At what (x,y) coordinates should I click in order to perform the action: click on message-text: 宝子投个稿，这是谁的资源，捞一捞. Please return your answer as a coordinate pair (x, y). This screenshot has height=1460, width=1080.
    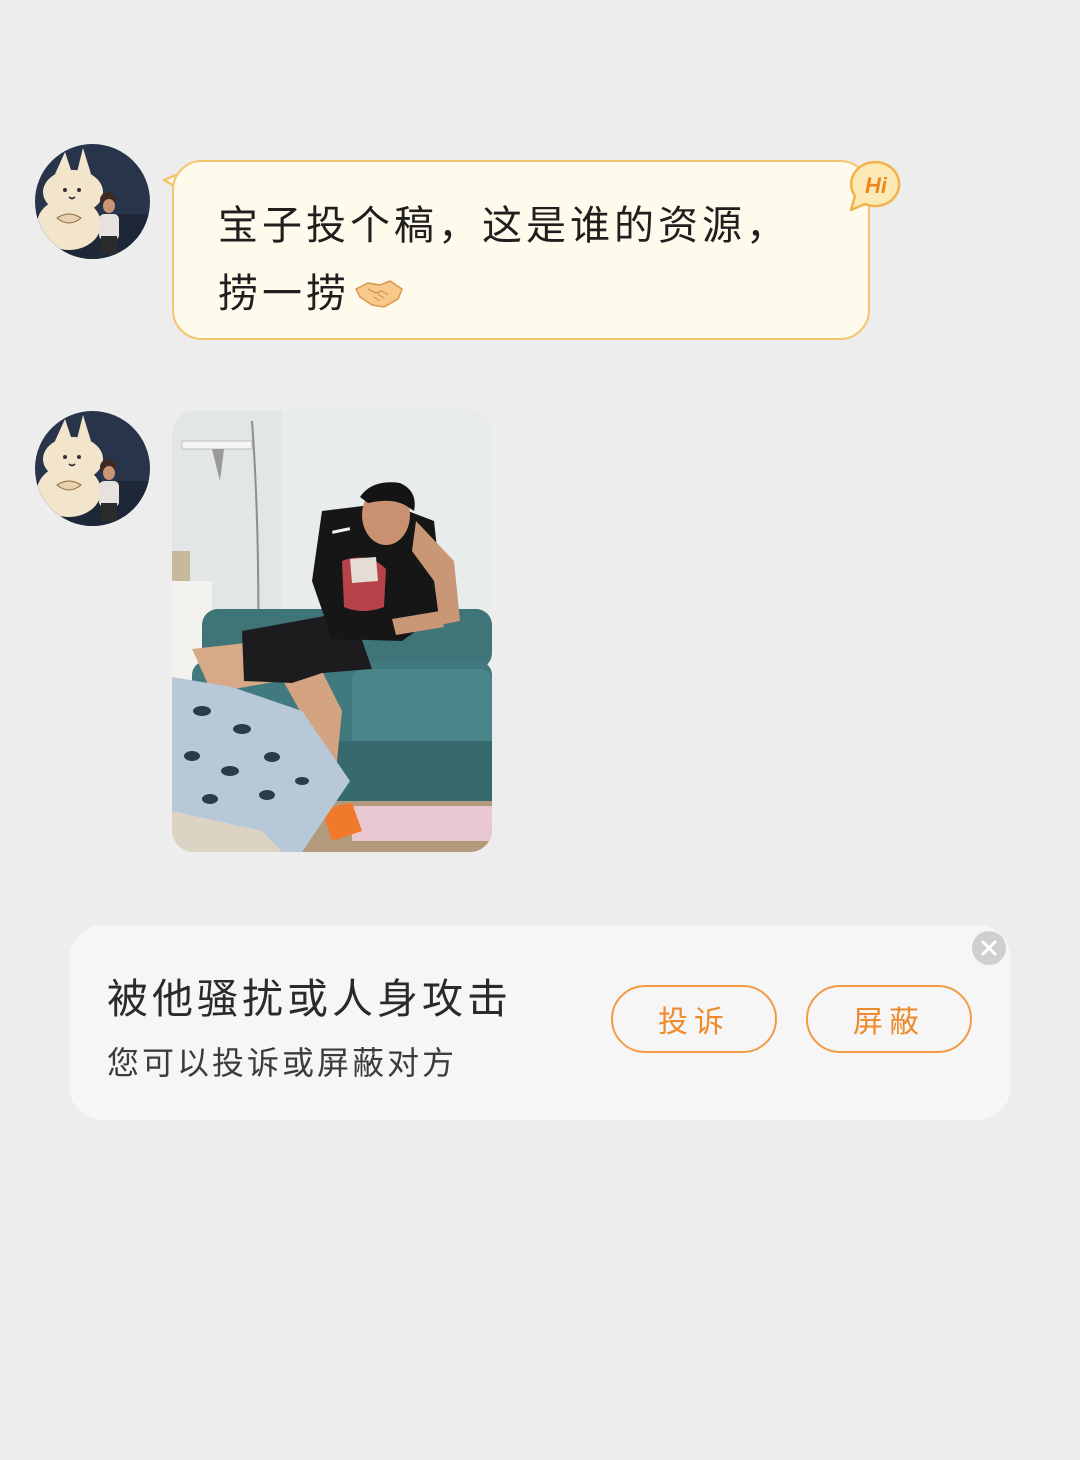
    Looking at the image, I should click on (521, 260).